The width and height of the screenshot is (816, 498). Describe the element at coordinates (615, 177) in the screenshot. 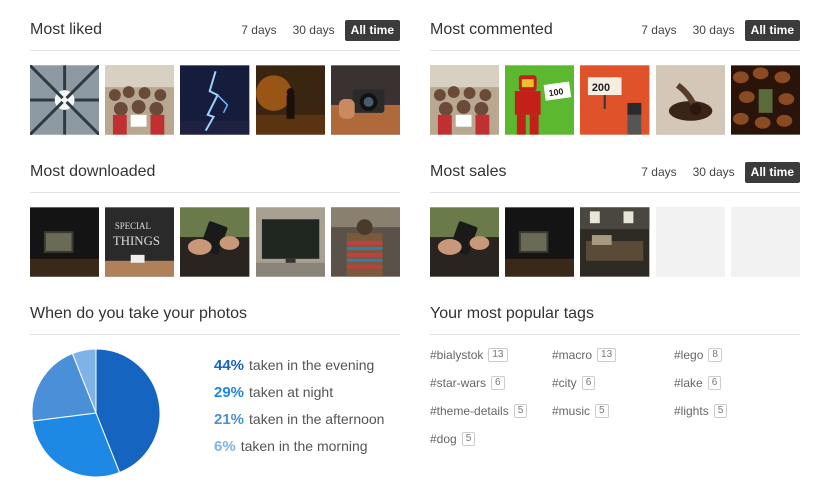

I see `panel-header: Most sales 7 days 30 days All time` at that location.